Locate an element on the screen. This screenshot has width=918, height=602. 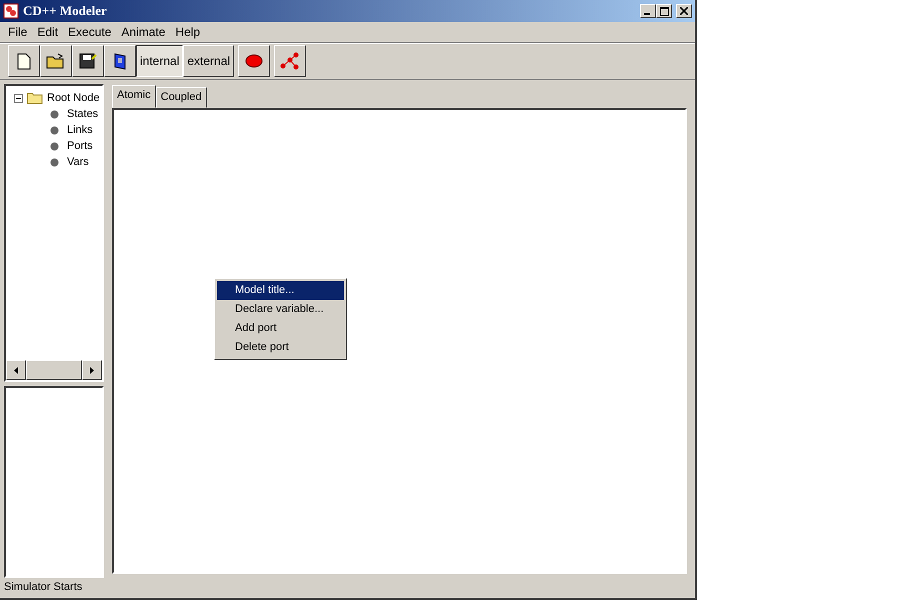
tree-item: Links is located at coordinates (80, 130).